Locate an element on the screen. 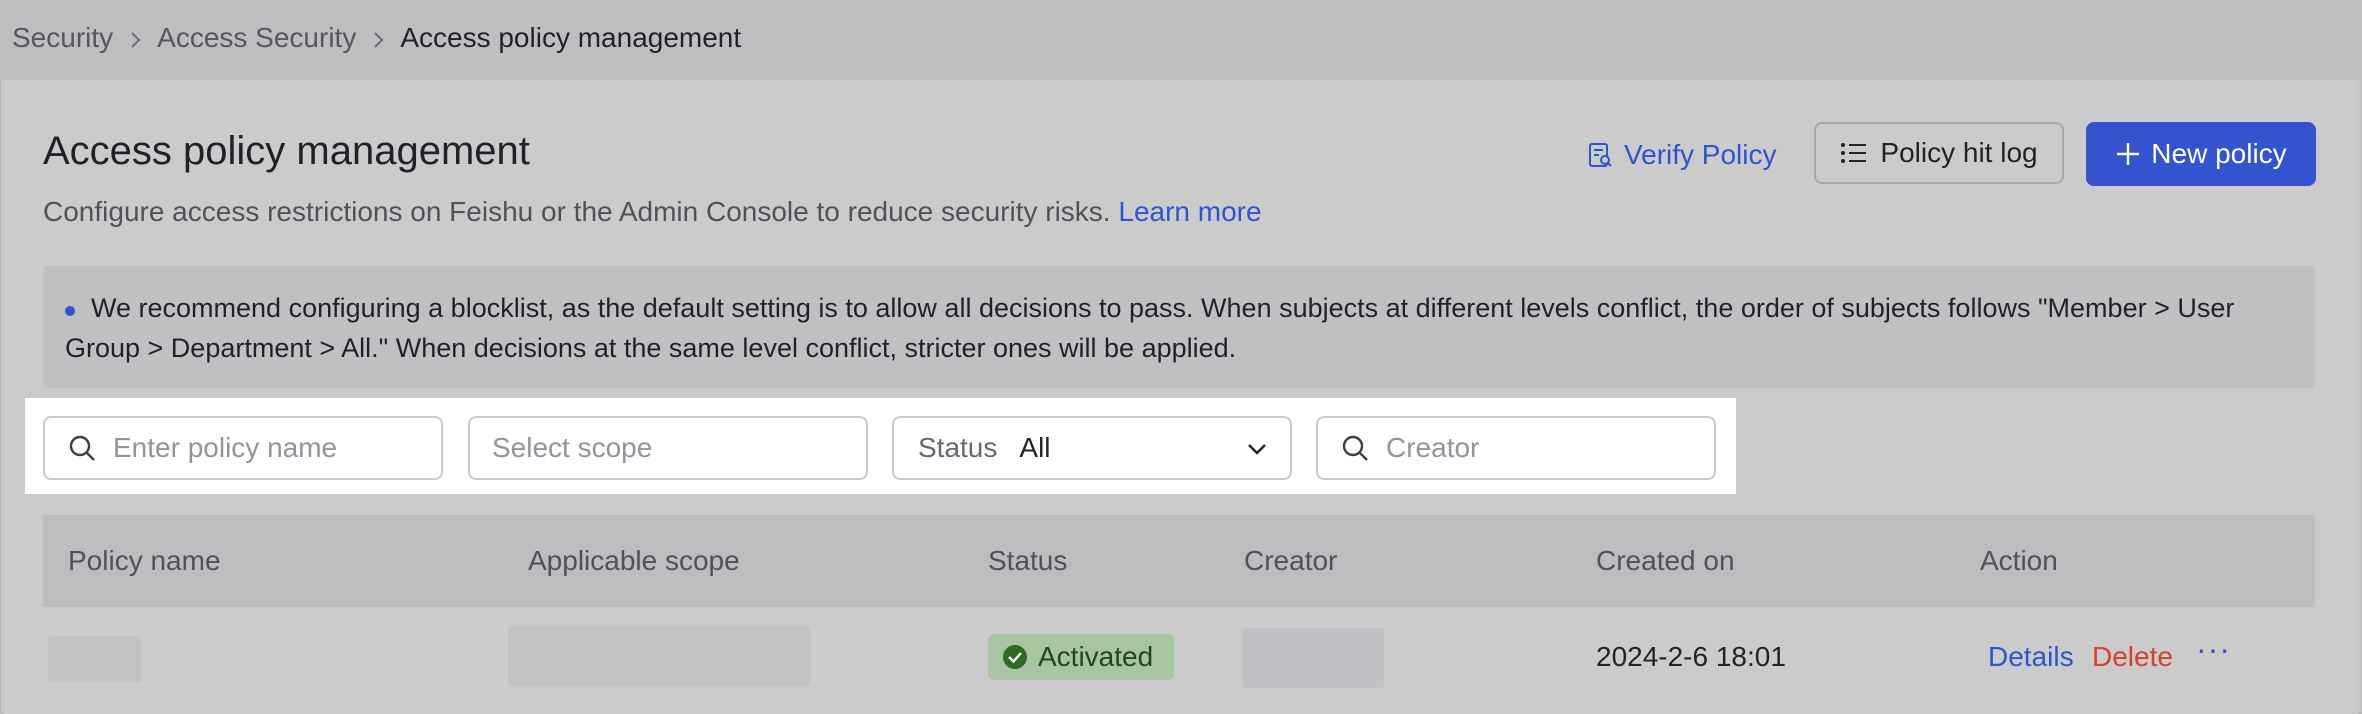  status-select: Status All is located at coordinates (1092, 448).